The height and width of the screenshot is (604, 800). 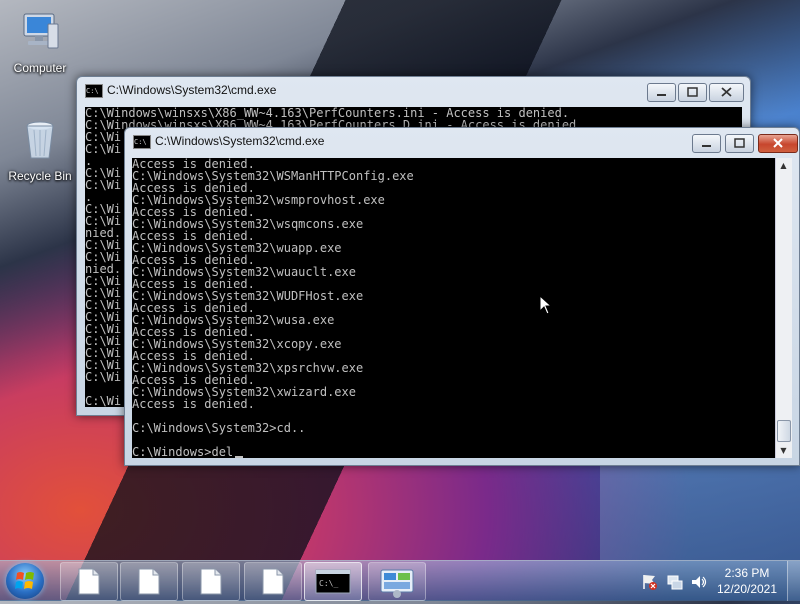 What do you see at coordinates (193, 404) in the screenshot?
I see `console-line: Access is denied.` at bounding box center [193, 404].